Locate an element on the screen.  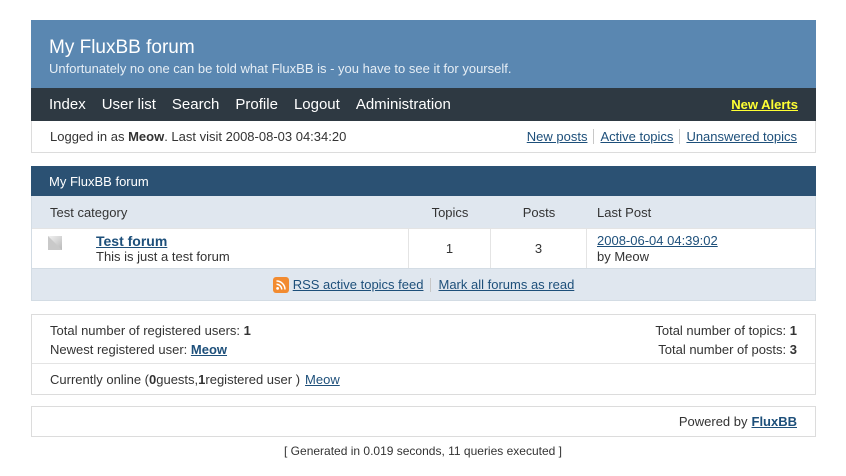
forum-title-link: Test forum is located at coordinates (131, 241).